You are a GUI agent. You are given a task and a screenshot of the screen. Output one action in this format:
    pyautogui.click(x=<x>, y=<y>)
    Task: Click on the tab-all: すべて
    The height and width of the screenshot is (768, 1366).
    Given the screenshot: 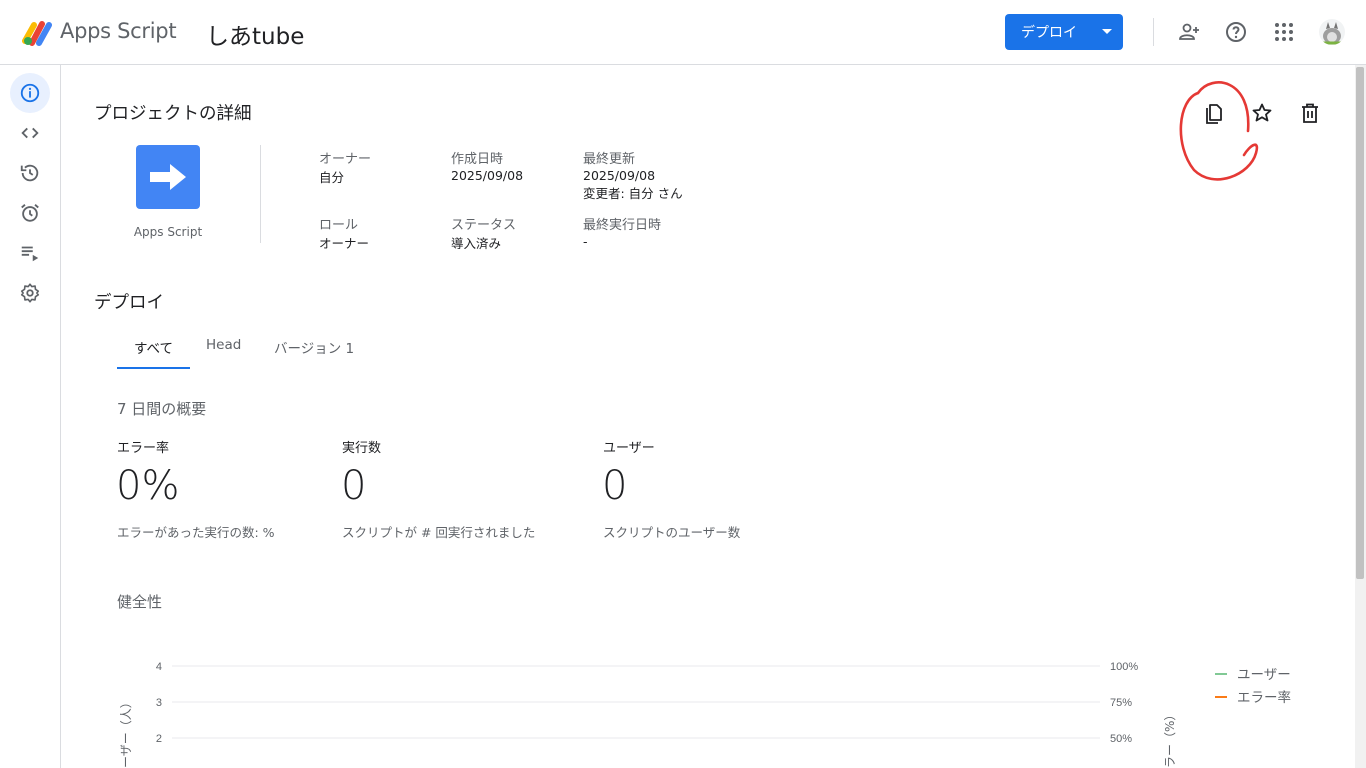 What is the action you would take?
    pyautogui.click(x=153, y=347)
    